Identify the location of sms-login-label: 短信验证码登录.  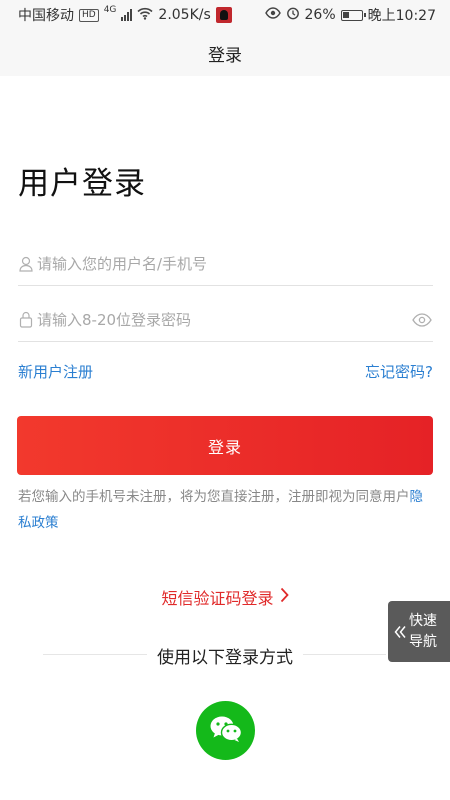
(217, 598).